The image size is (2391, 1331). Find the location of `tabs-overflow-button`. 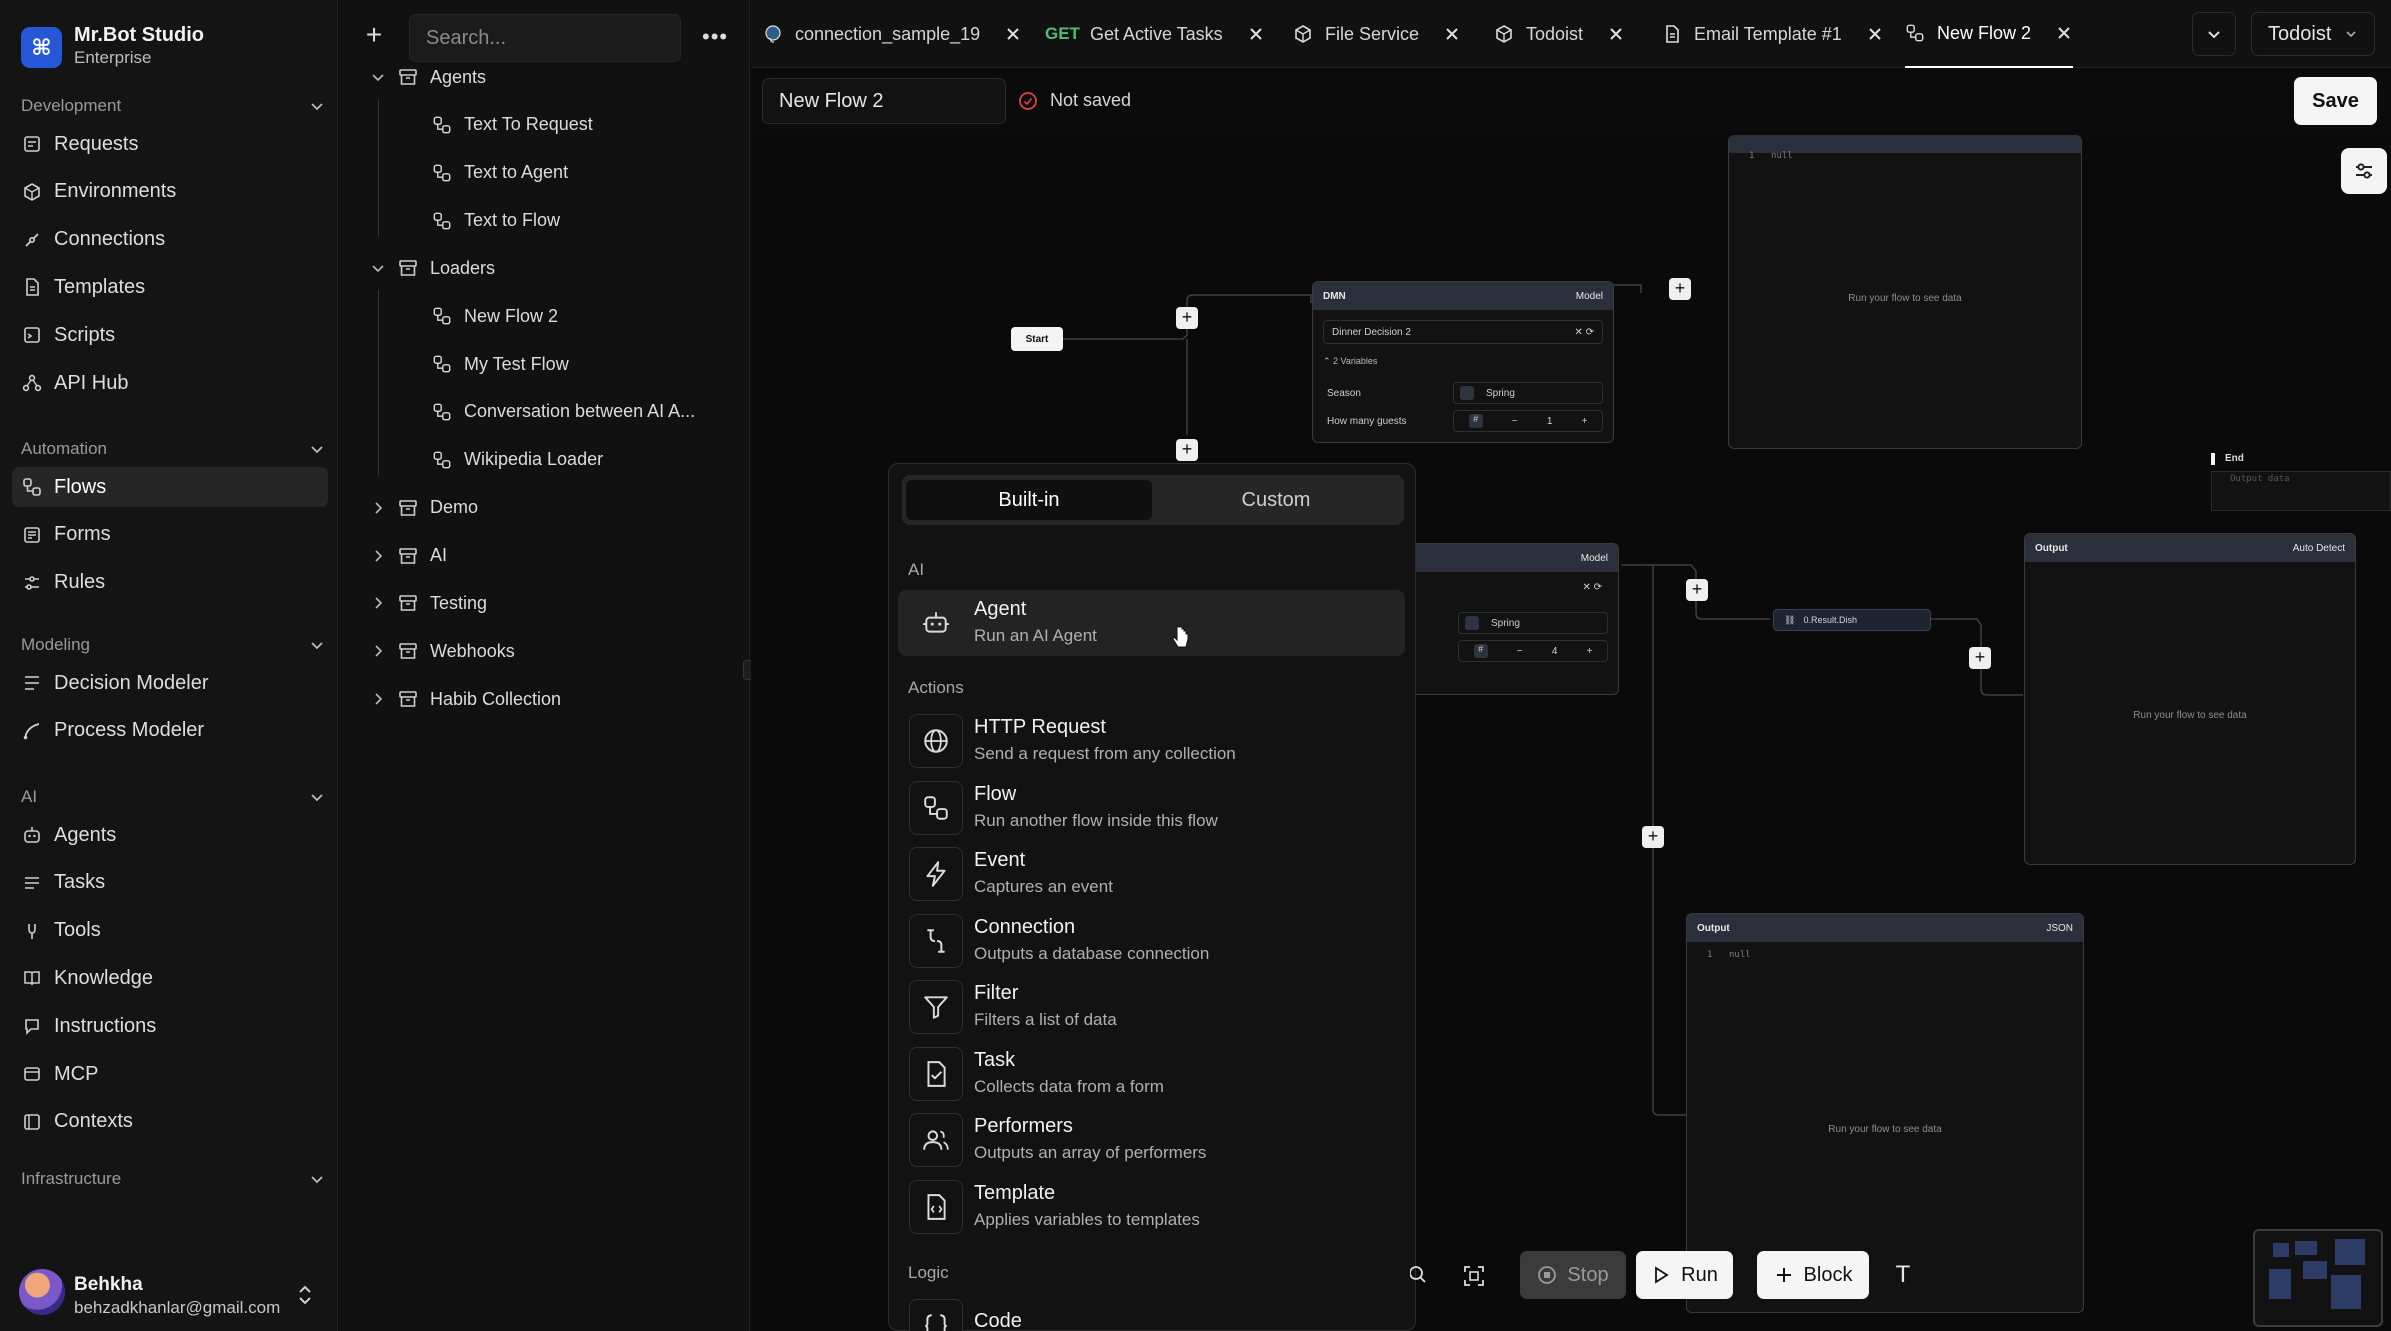

tabs-overflow-button is located at coordinates (2214, 34).